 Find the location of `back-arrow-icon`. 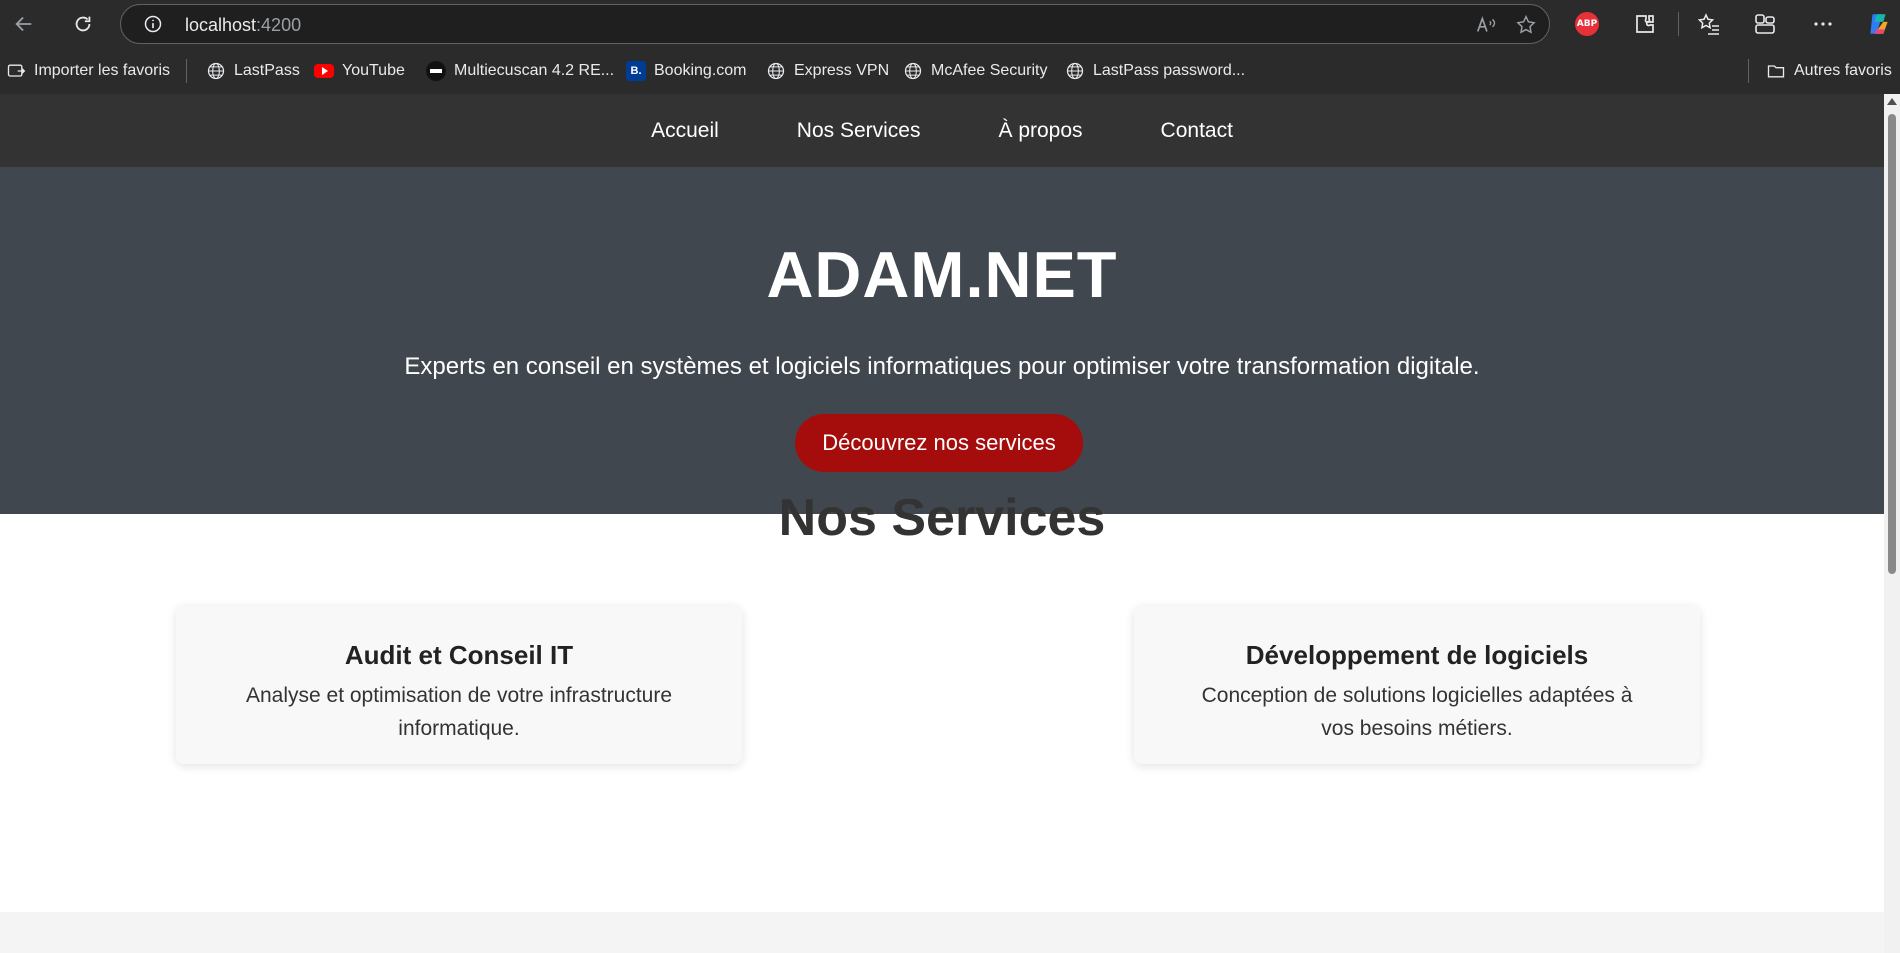

back-arrow-icon is located at coordinates (24, 24).